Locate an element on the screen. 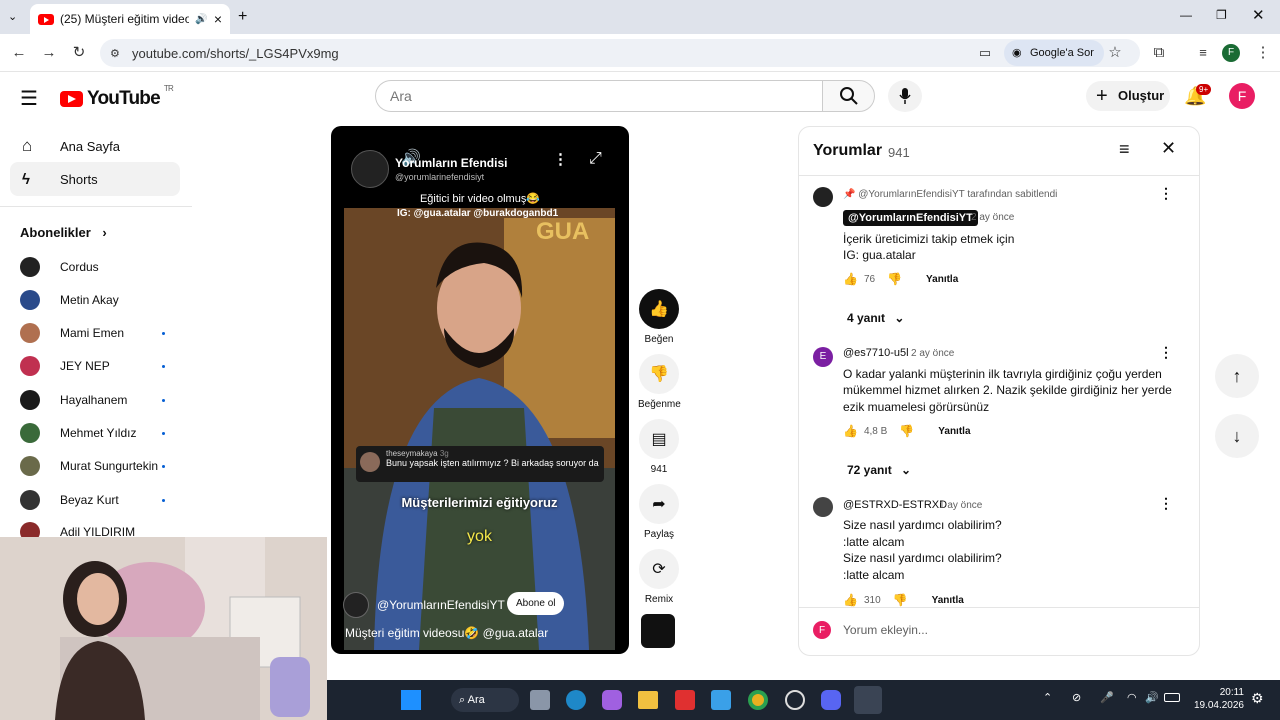  comment-text: :latte alcam is located at coordinates (874, 542).